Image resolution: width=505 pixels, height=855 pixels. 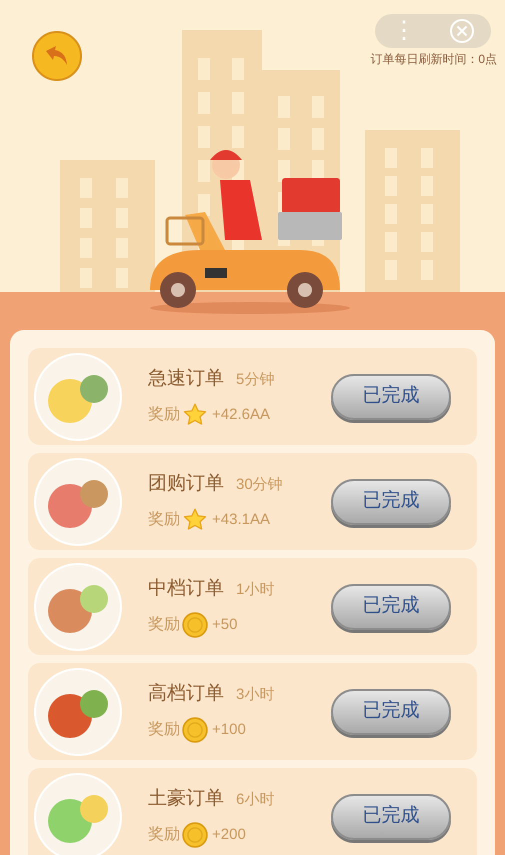 I want to click on reward-amount: +200, so click(x=229, y=834).